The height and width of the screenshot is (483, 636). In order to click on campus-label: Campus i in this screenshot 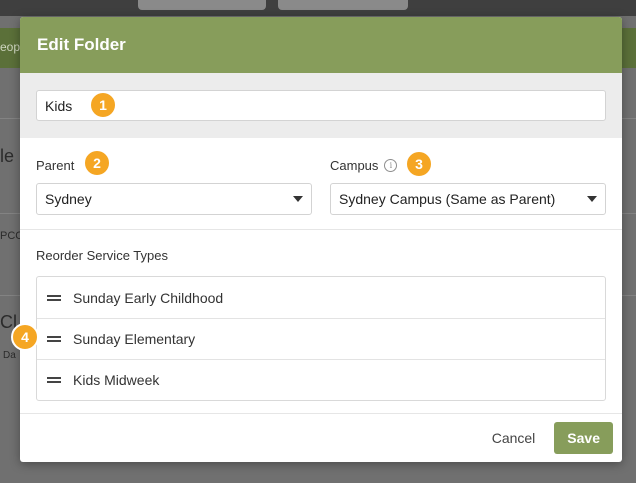, I will do `click(468, 165)`.